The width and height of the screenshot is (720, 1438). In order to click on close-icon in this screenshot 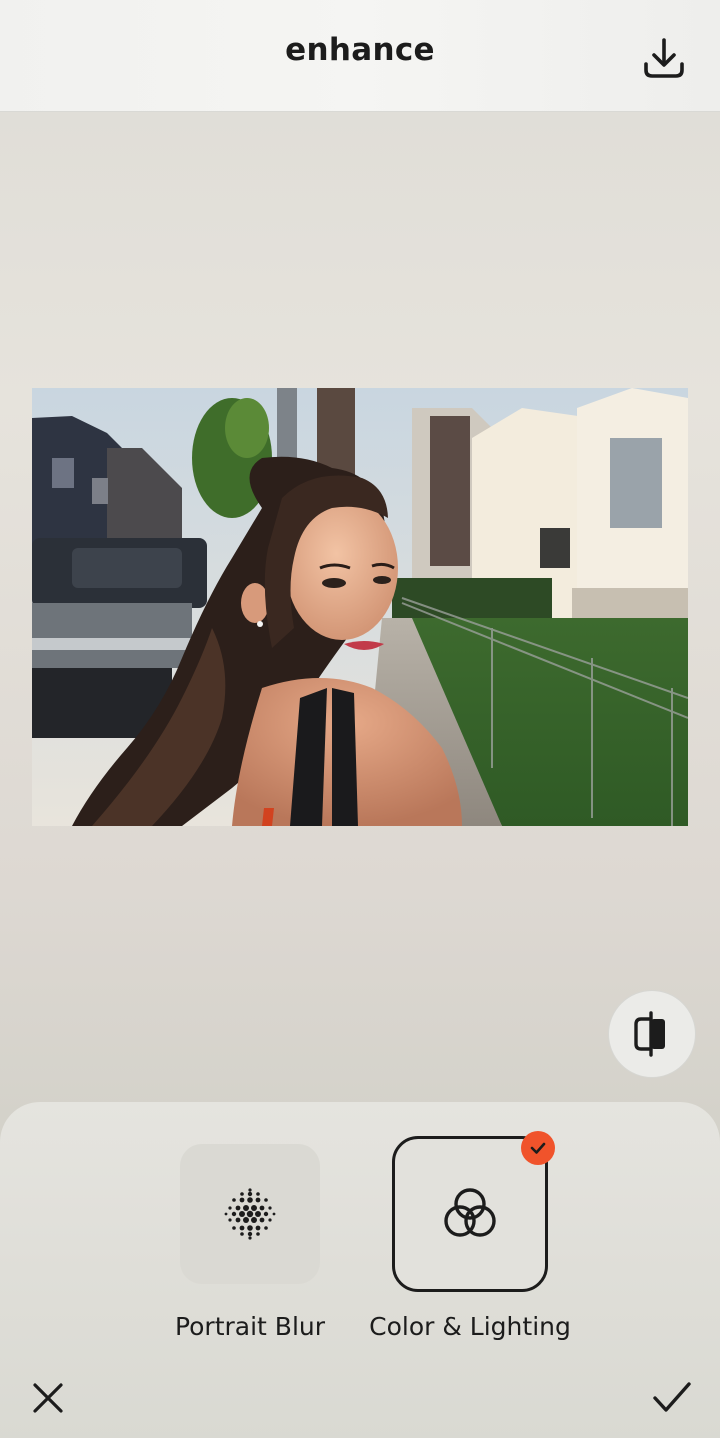, I will do `click(48, 1398)`.